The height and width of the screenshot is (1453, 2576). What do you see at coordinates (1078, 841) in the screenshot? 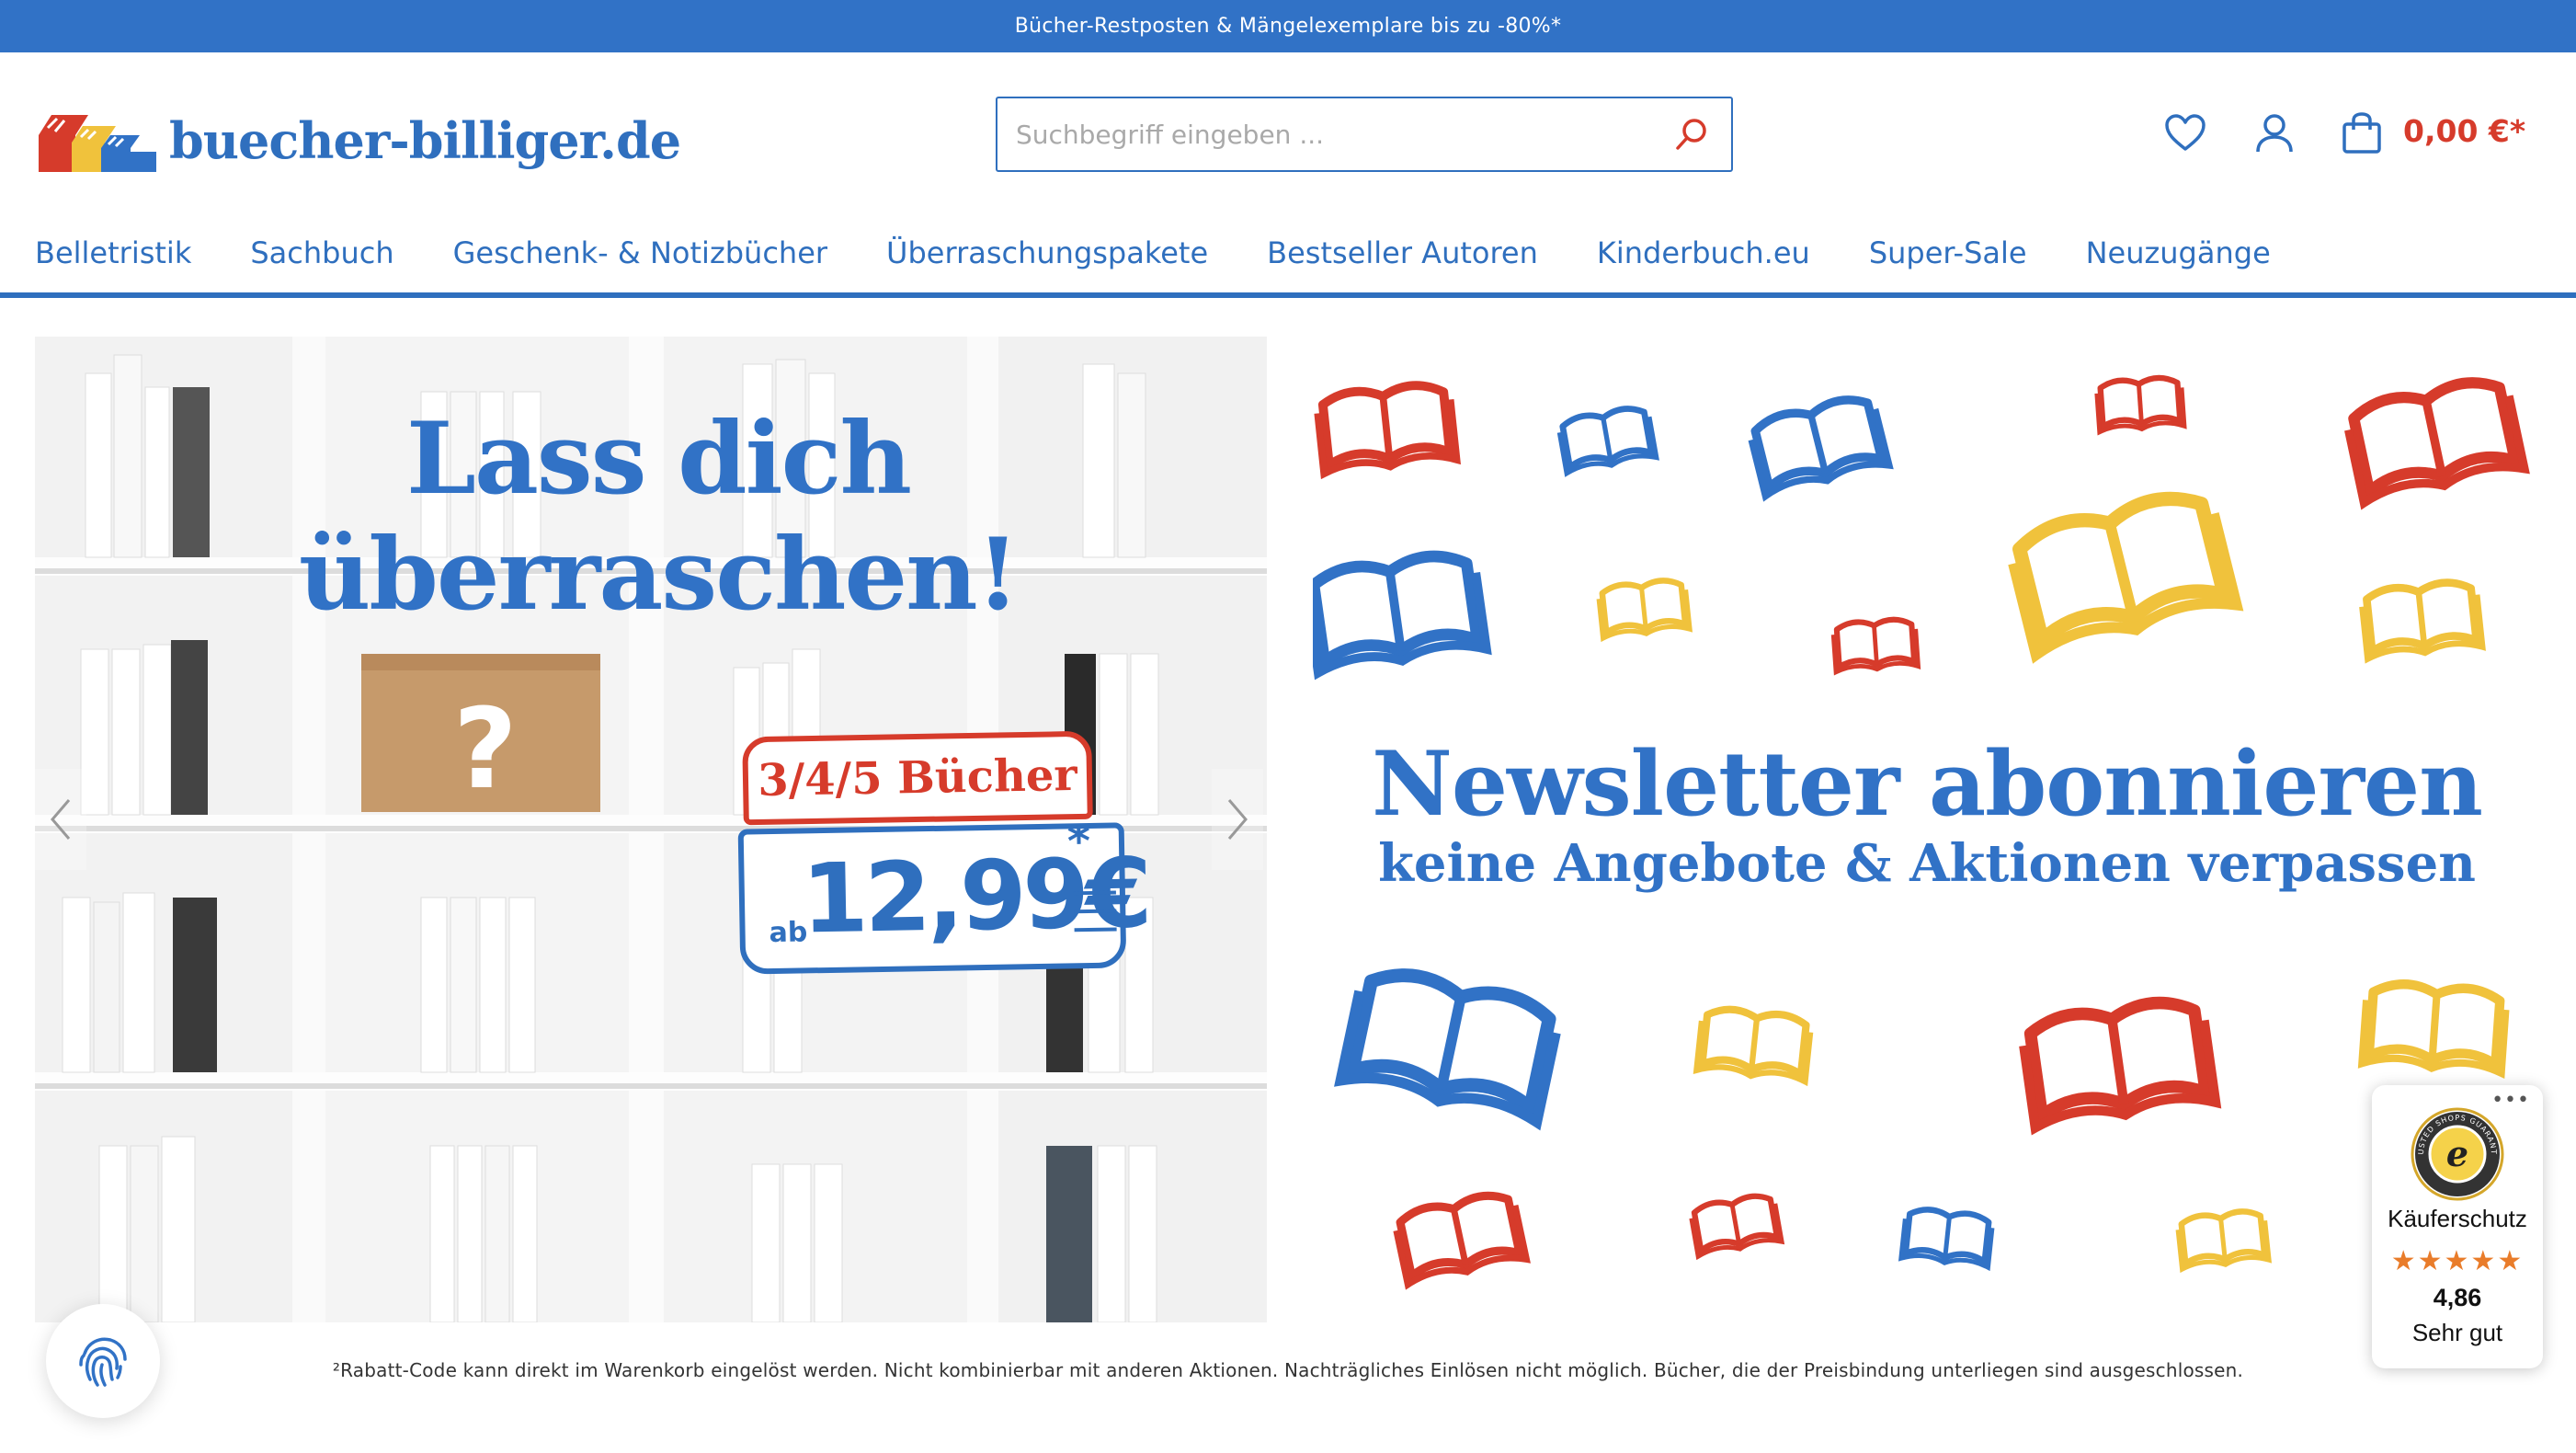
I see `price-asterisk: *` at bounding box center [1078, 841].